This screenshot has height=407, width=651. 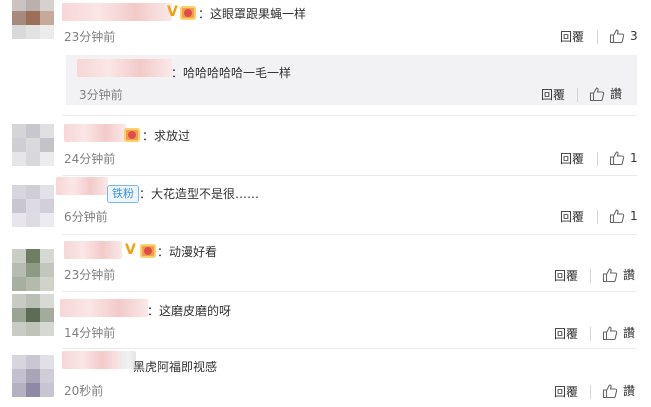 What do you see at coordinates (90, 159) in the screenshot?
I see `comment-time: 24分钟前` at bounding box center [90, 159].